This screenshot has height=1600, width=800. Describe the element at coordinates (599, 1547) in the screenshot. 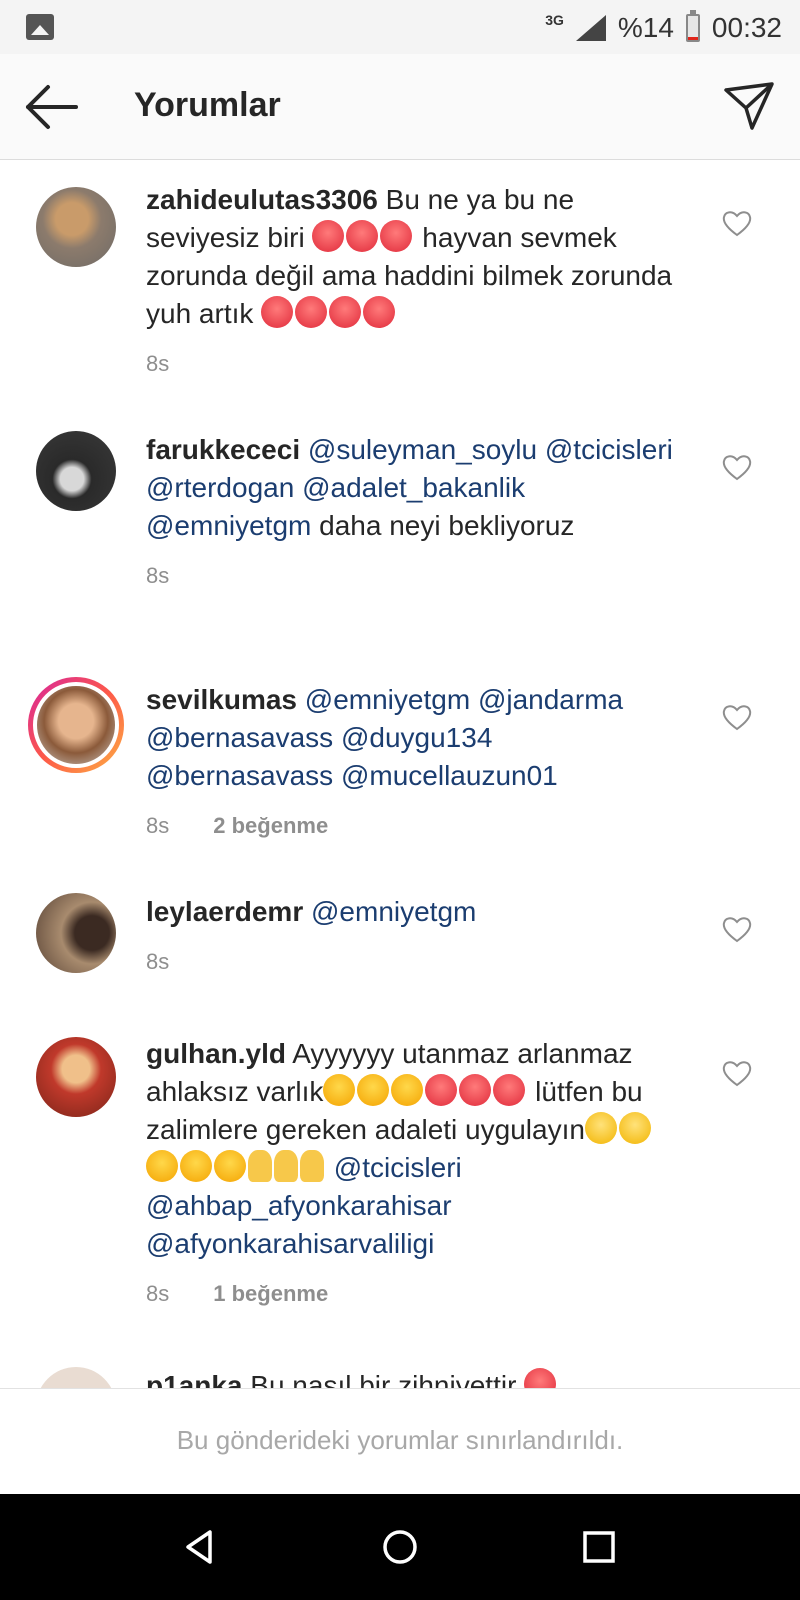

I see `nav-recents-icon` at that location.